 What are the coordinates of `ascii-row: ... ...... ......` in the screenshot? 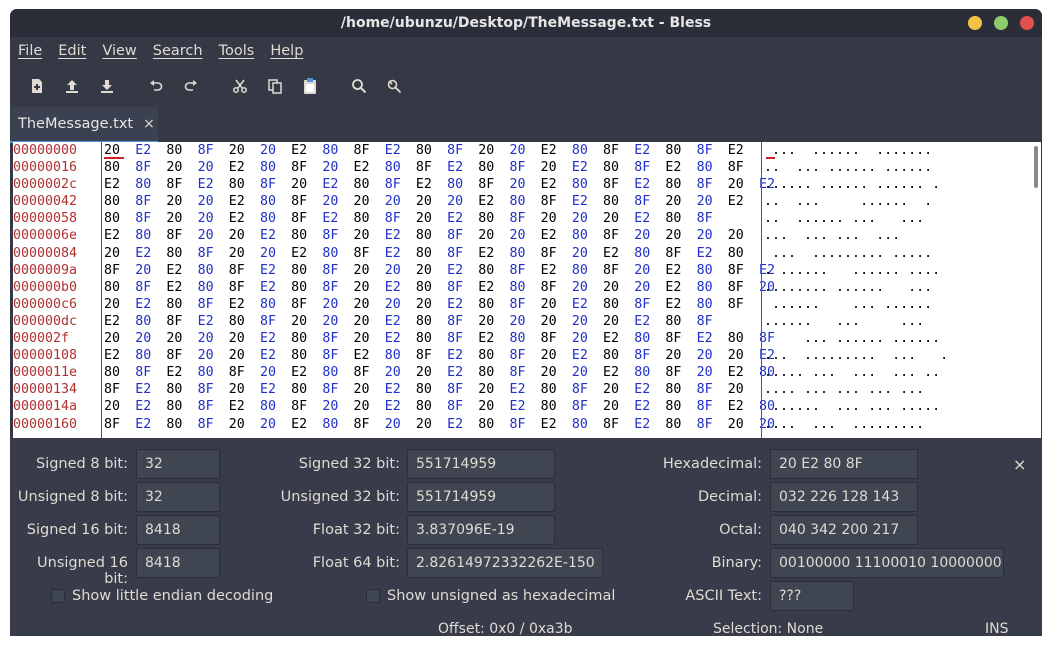 It's located at (894, 338).